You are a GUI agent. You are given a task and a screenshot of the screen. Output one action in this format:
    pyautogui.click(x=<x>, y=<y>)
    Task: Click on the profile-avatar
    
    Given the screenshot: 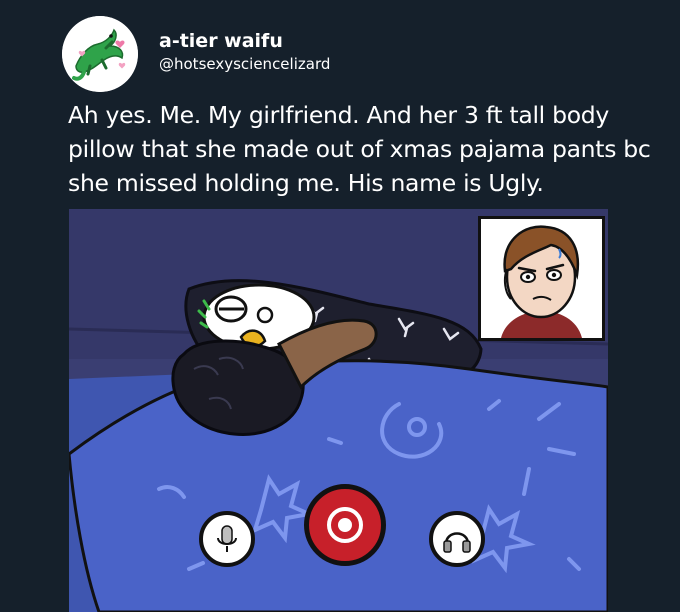 What is the action you would take?
    pyautogui.click(x=100, y=54)
    